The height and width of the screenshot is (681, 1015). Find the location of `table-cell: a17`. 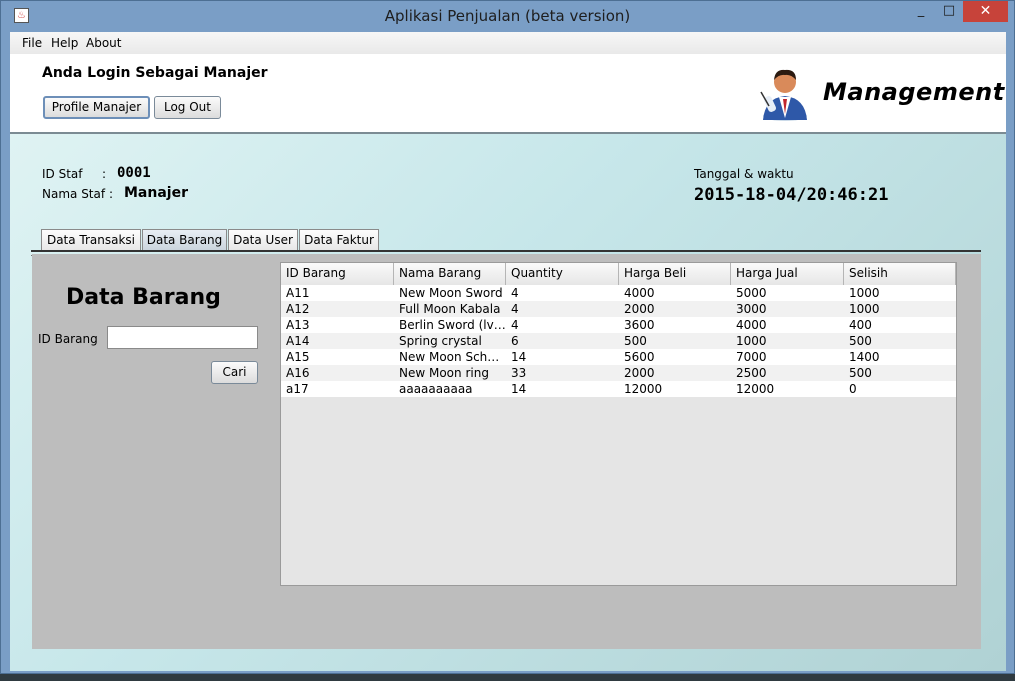

table-cell: a17 is located at coordinates (297, 389).